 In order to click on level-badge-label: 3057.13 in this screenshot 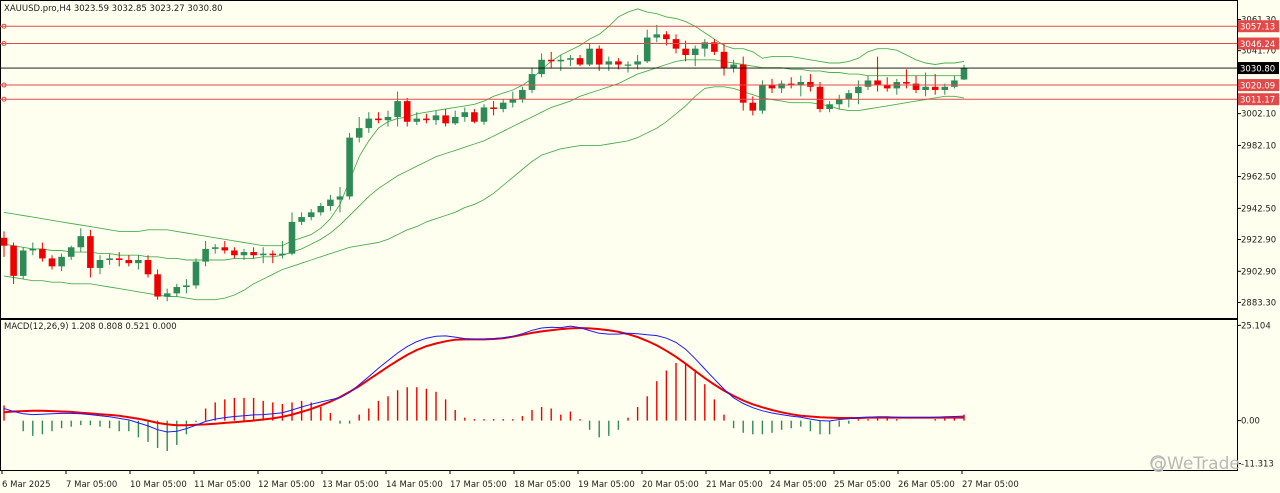, I will do `click(1257, 28)`.